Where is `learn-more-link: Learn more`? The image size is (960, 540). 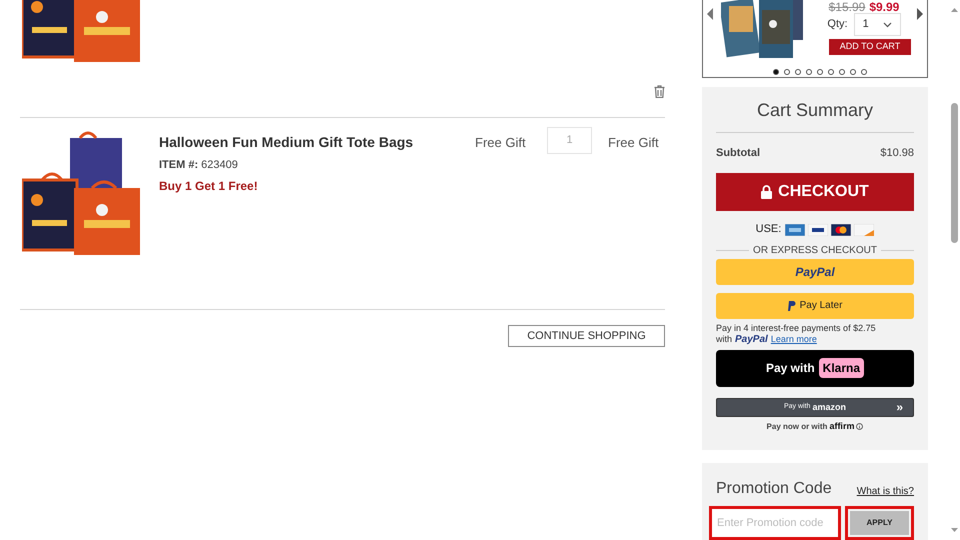
learn-more-link: Learn more is located at coordinates (793, 339).